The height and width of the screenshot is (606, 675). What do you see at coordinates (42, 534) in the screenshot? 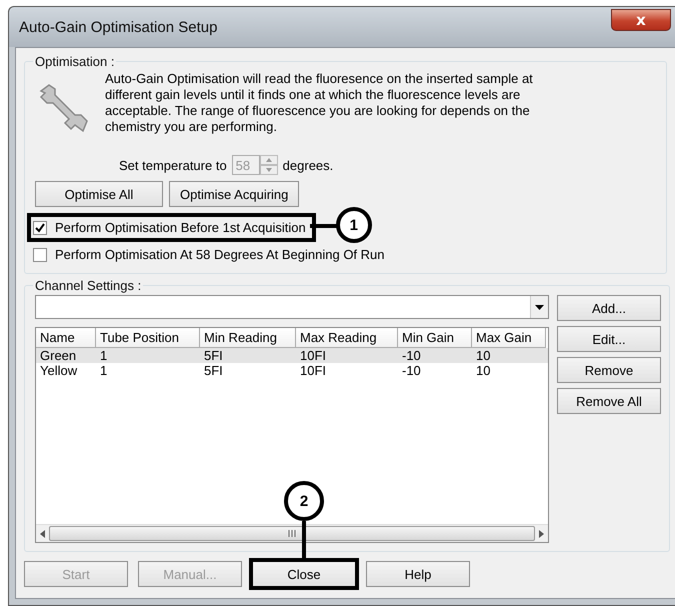
I see `scroll-left-icon` at bounding box center [42, 534].